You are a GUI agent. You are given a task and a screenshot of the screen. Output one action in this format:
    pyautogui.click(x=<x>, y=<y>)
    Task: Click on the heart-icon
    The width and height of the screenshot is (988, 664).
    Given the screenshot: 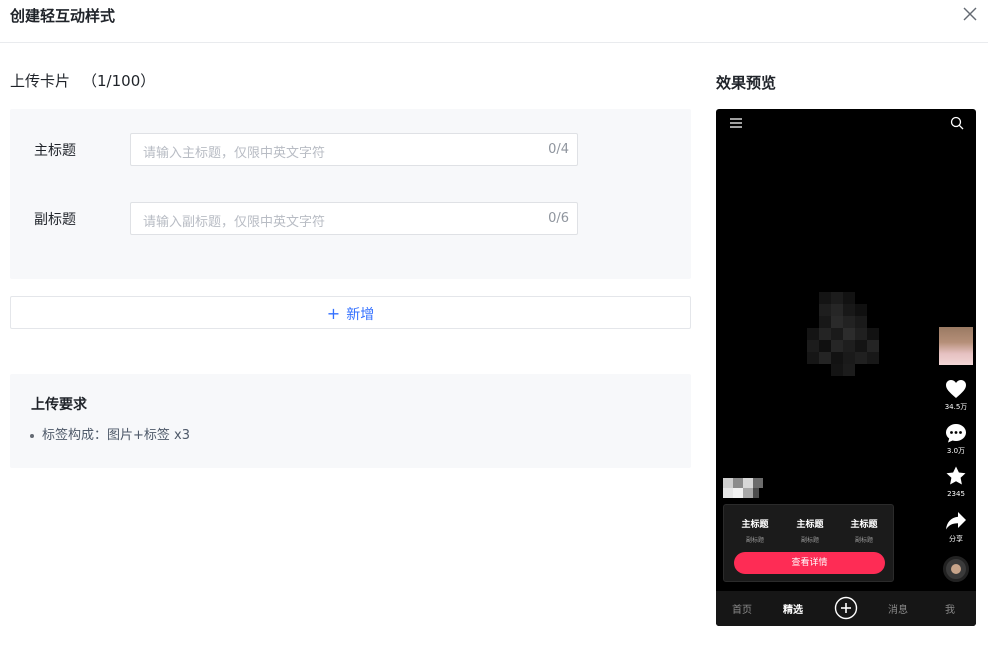 What is the action you would take?
    pyautogui.click(x=956, y=389)
    